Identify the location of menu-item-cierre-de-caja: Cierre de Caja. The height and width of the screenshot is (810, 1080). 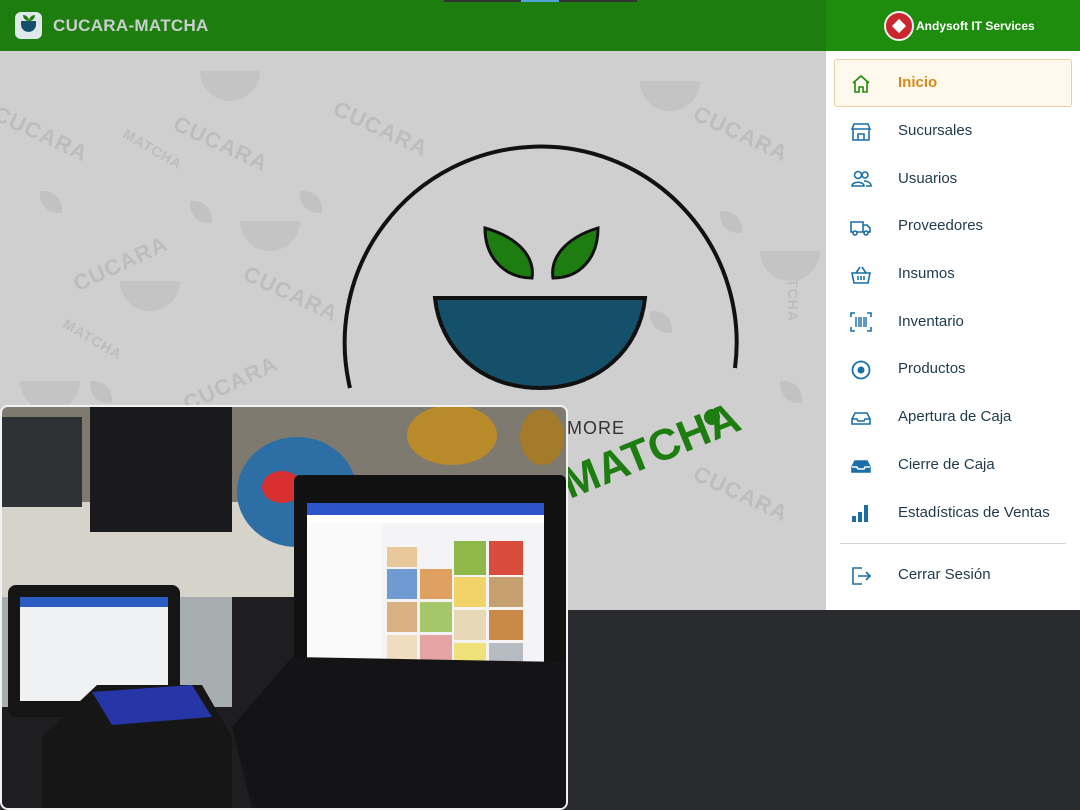
(953, 465).